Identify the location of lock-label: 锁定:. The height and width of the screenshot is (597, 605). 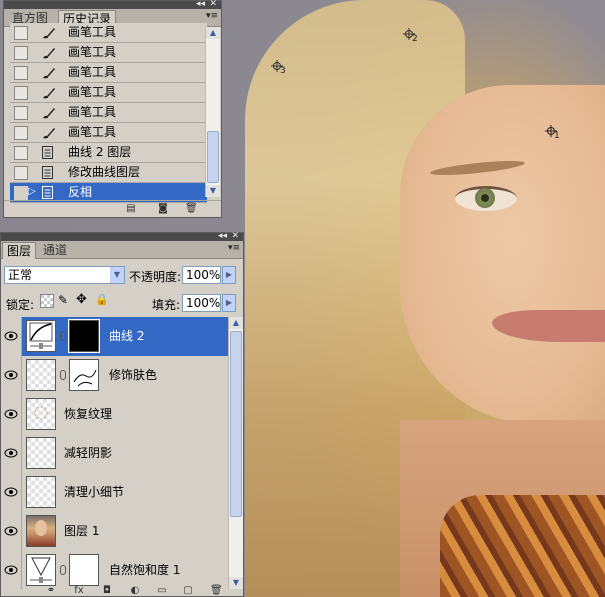
(20, 305).